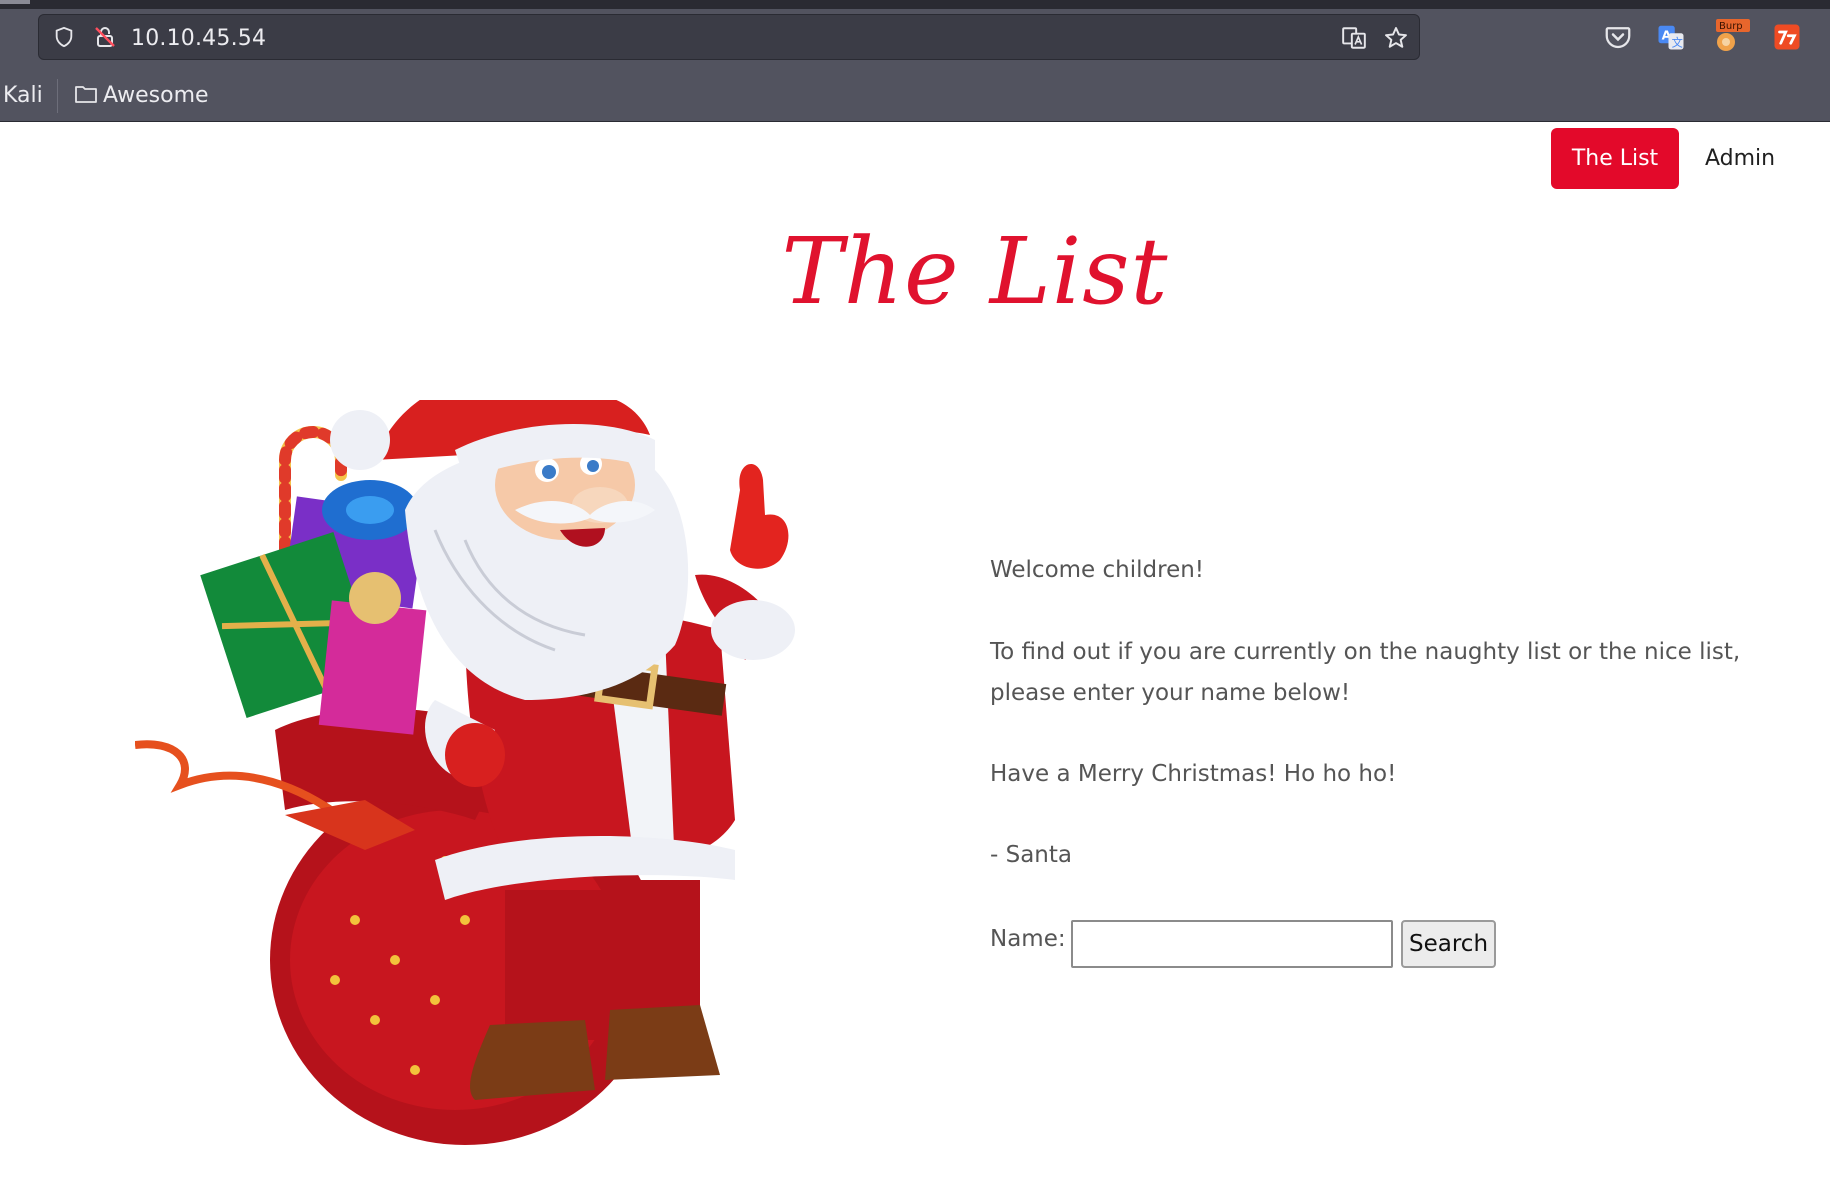 The height and width of the screenshot is (1189, 1830). What do you see at coordinates (1232, 944) in the screenshot?
I see `name-input` at bounding box center [1232, 944].